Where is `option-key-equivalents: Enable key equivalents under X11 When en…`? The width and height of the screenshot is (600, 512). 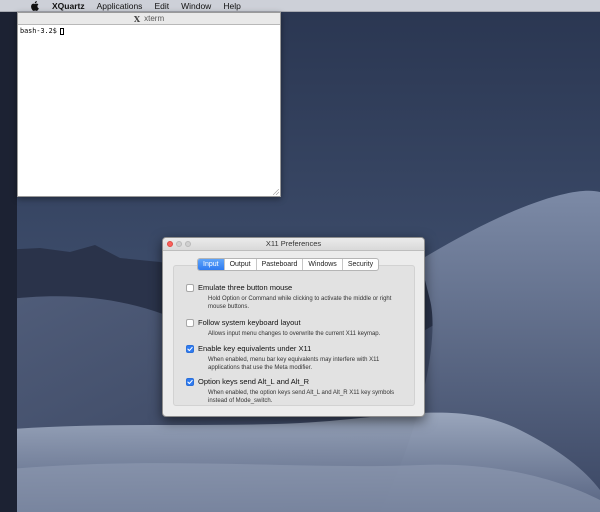
option-key-equivalents: Enable key equivalents under X11 When en… is located at coordinates (297, 358).